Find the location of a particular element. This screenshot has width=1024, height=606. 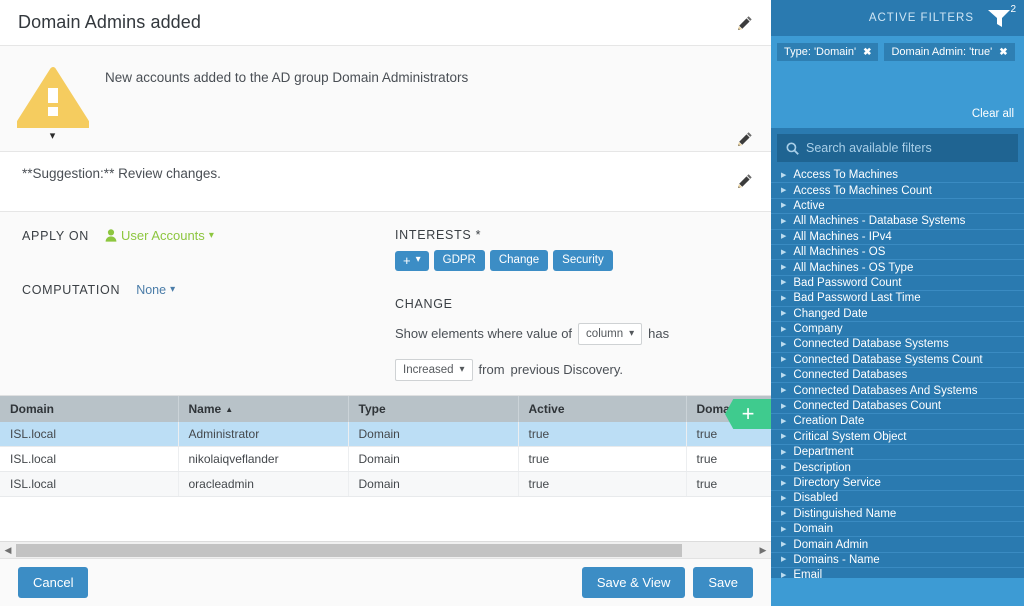

column-header-label: Domain is located at coordinates (32, 409).